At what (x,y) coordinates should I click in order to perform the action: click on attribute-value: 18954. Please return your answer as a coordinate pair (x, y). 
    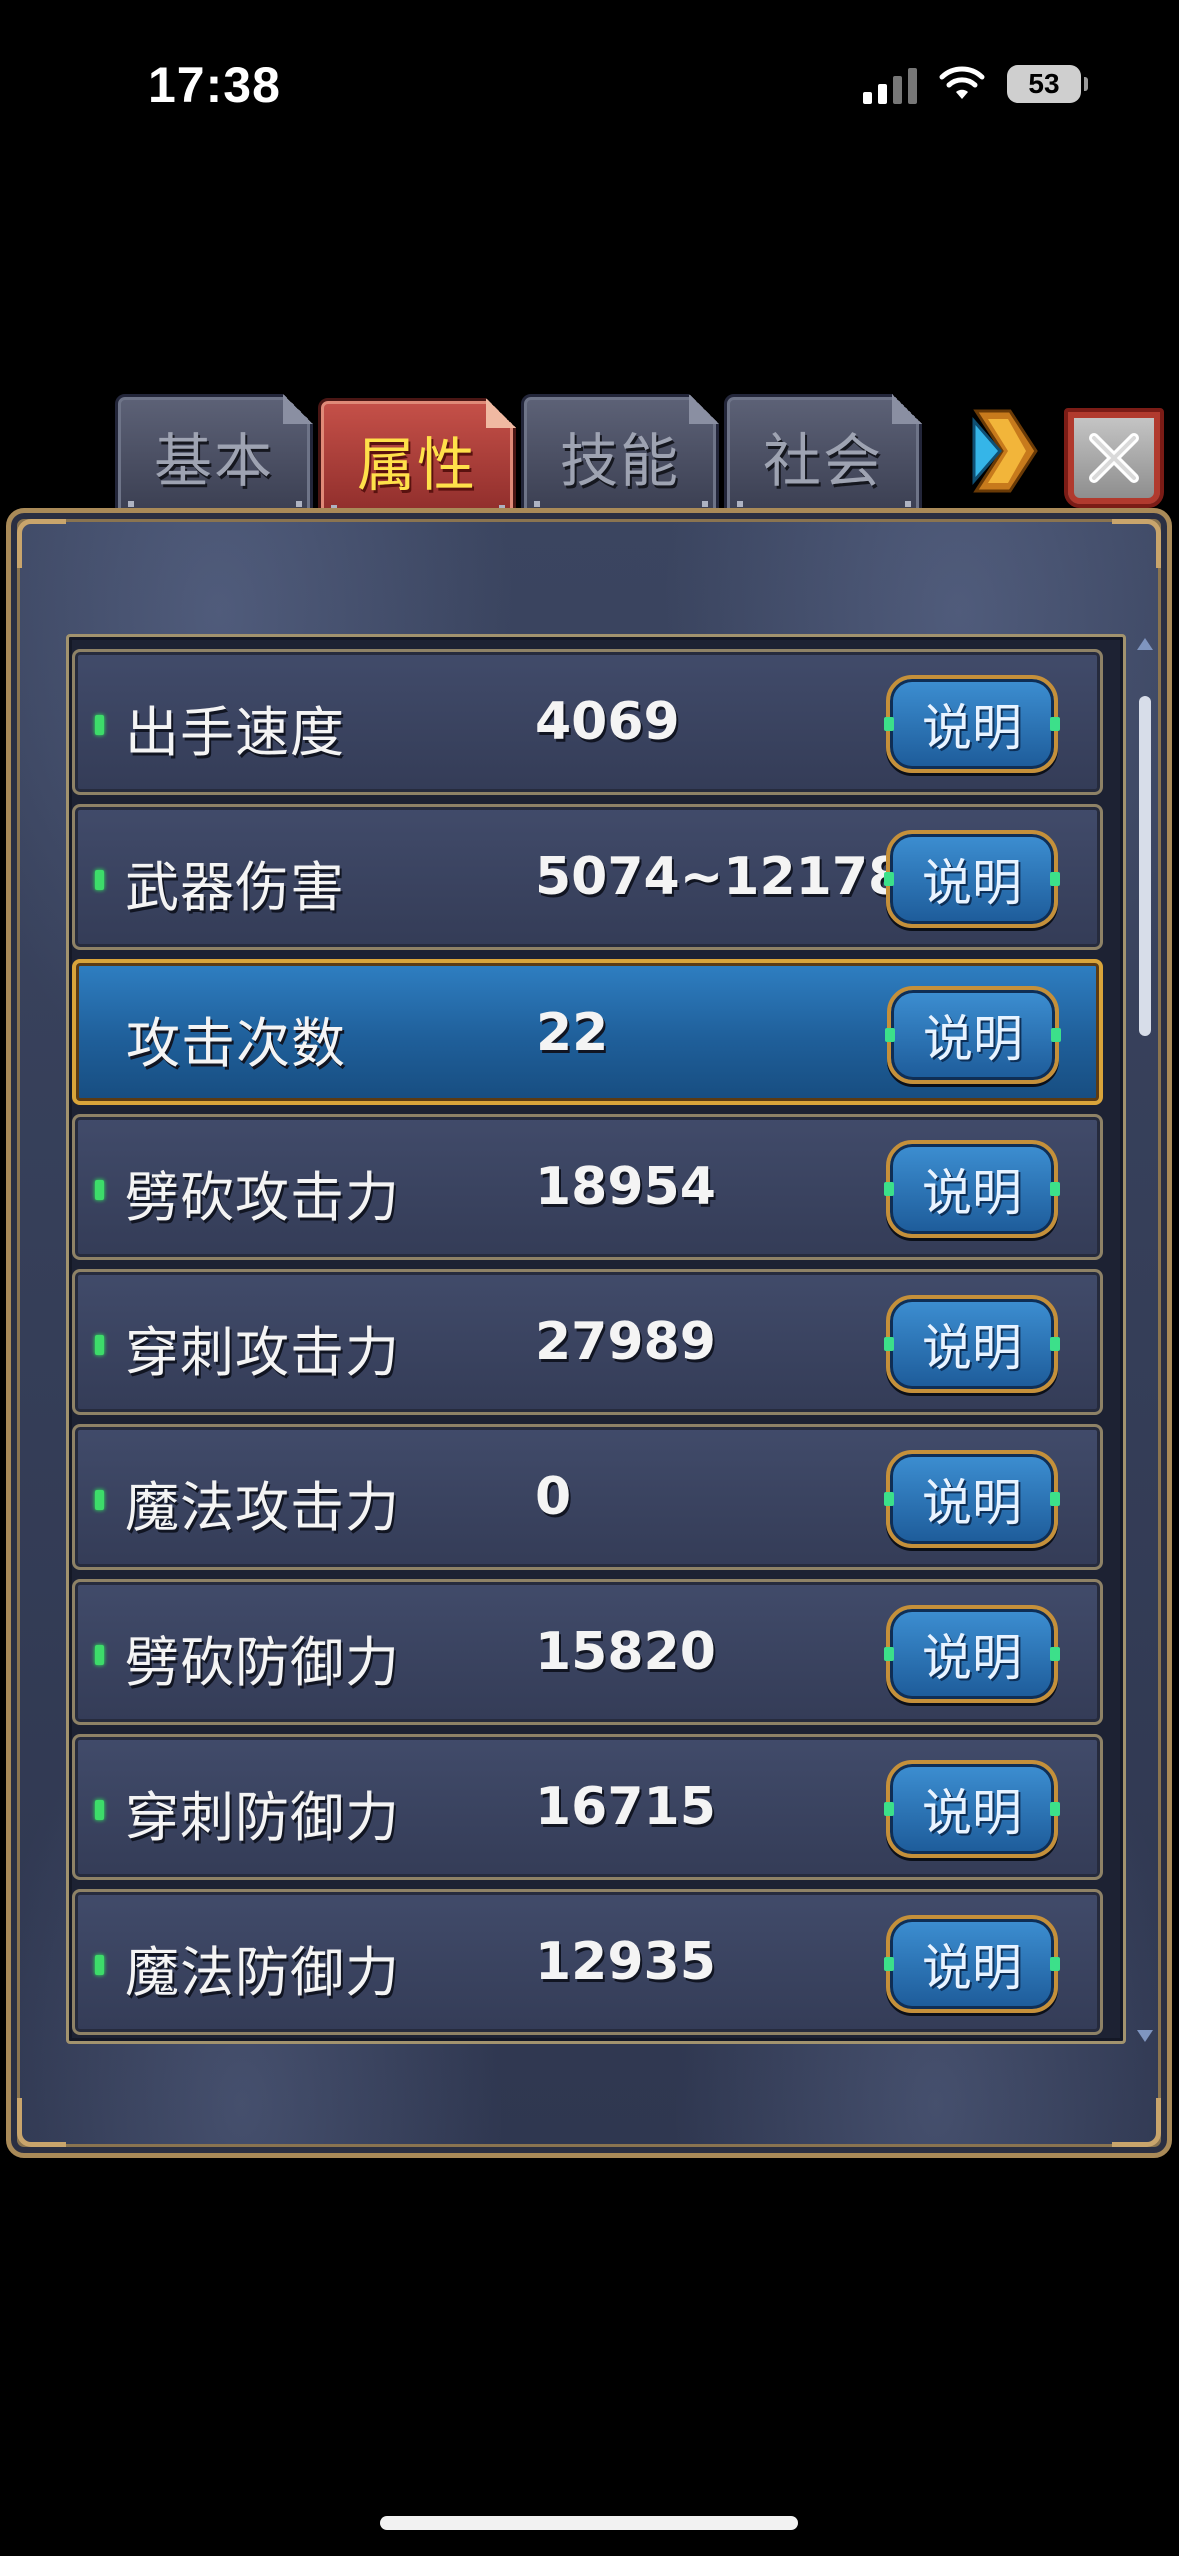
    Looking at the image, I should click on (625, 1187).